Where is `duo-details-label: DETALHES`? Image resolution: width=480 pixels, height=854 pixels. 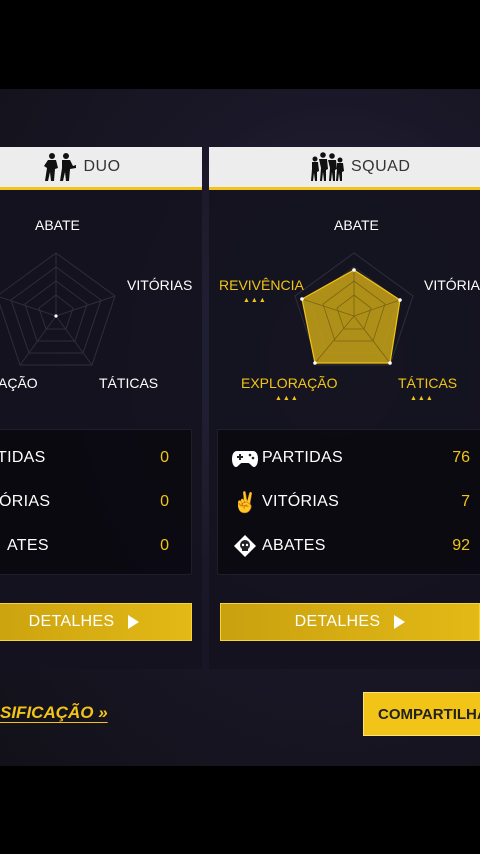 duo-details-label: DETALHES is located at coordinates (71, 621).